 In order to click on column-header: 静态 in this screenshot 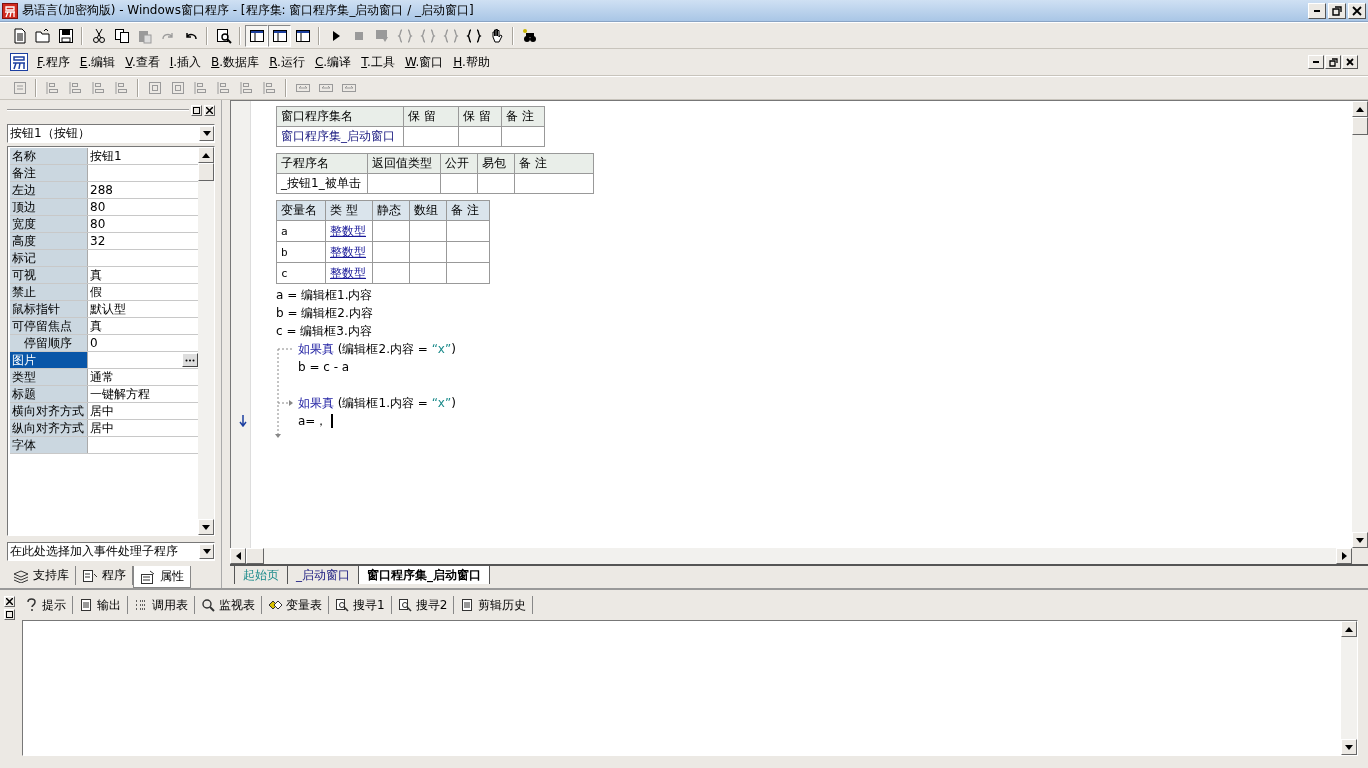, I will do `click(391, 210)`.